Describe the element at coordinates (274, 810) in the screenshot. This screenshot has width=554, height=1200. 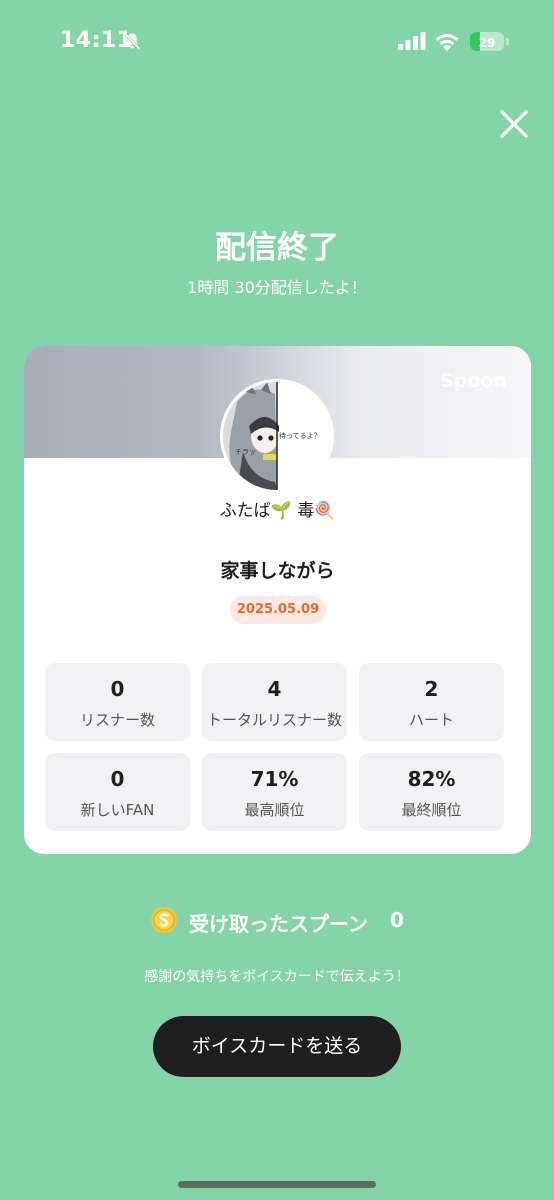
I see `stat-label: 最高順位` at that location.